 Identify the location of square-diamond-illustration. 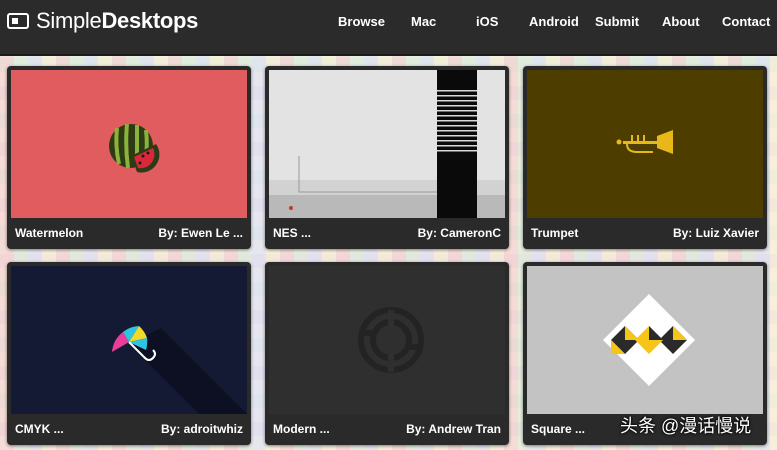
(645, 340).